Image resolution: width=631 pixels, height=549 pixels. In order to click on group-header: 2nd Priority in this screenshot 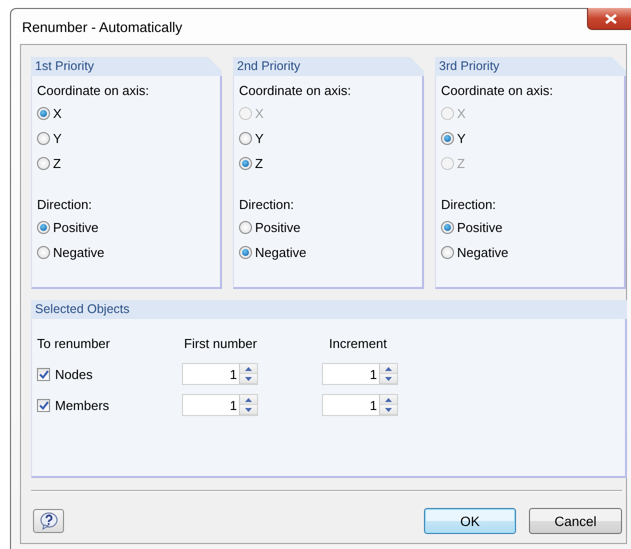, I will do `click(328, 66)`.